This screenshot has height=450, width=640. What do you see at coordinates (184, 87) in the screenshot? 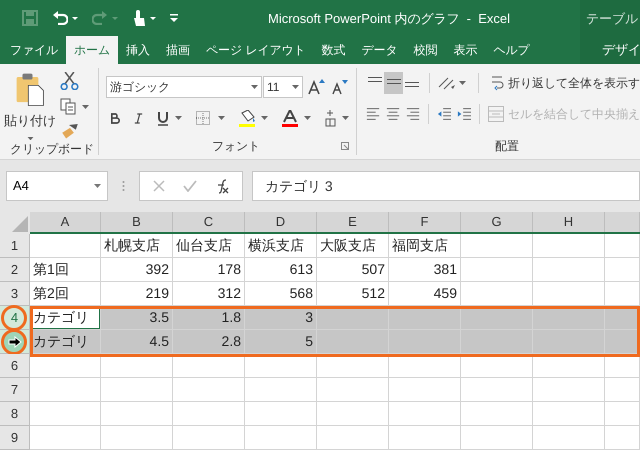
I see `font-name-field: 游ゴシック` at bounding box center [184, 87].